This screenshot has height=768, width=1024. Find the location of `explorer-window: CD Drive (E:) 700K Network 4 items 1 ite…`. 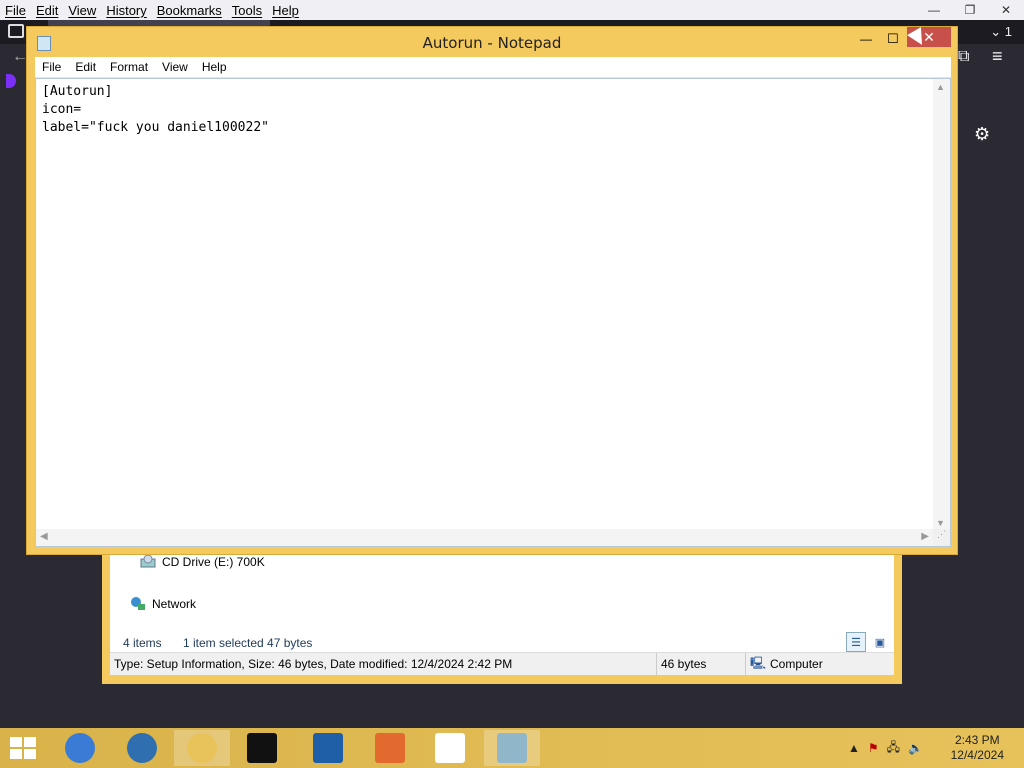

explorer-window: CD Drive (E:) 700K Network 4 items 1 ite… is located at coordinates (502, 616).